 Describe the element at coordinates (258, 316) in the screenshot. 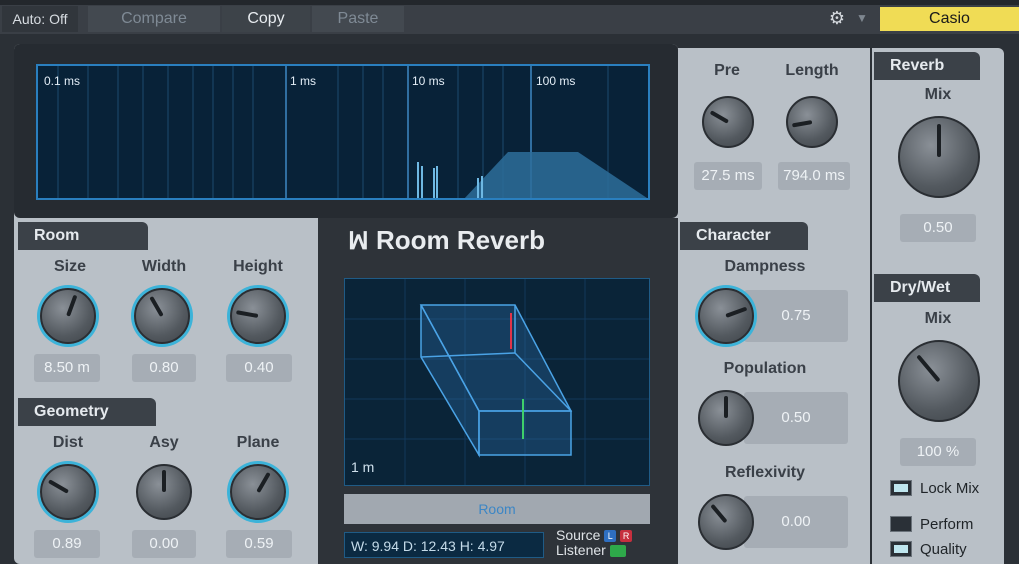

I see `height-knob` at that location.